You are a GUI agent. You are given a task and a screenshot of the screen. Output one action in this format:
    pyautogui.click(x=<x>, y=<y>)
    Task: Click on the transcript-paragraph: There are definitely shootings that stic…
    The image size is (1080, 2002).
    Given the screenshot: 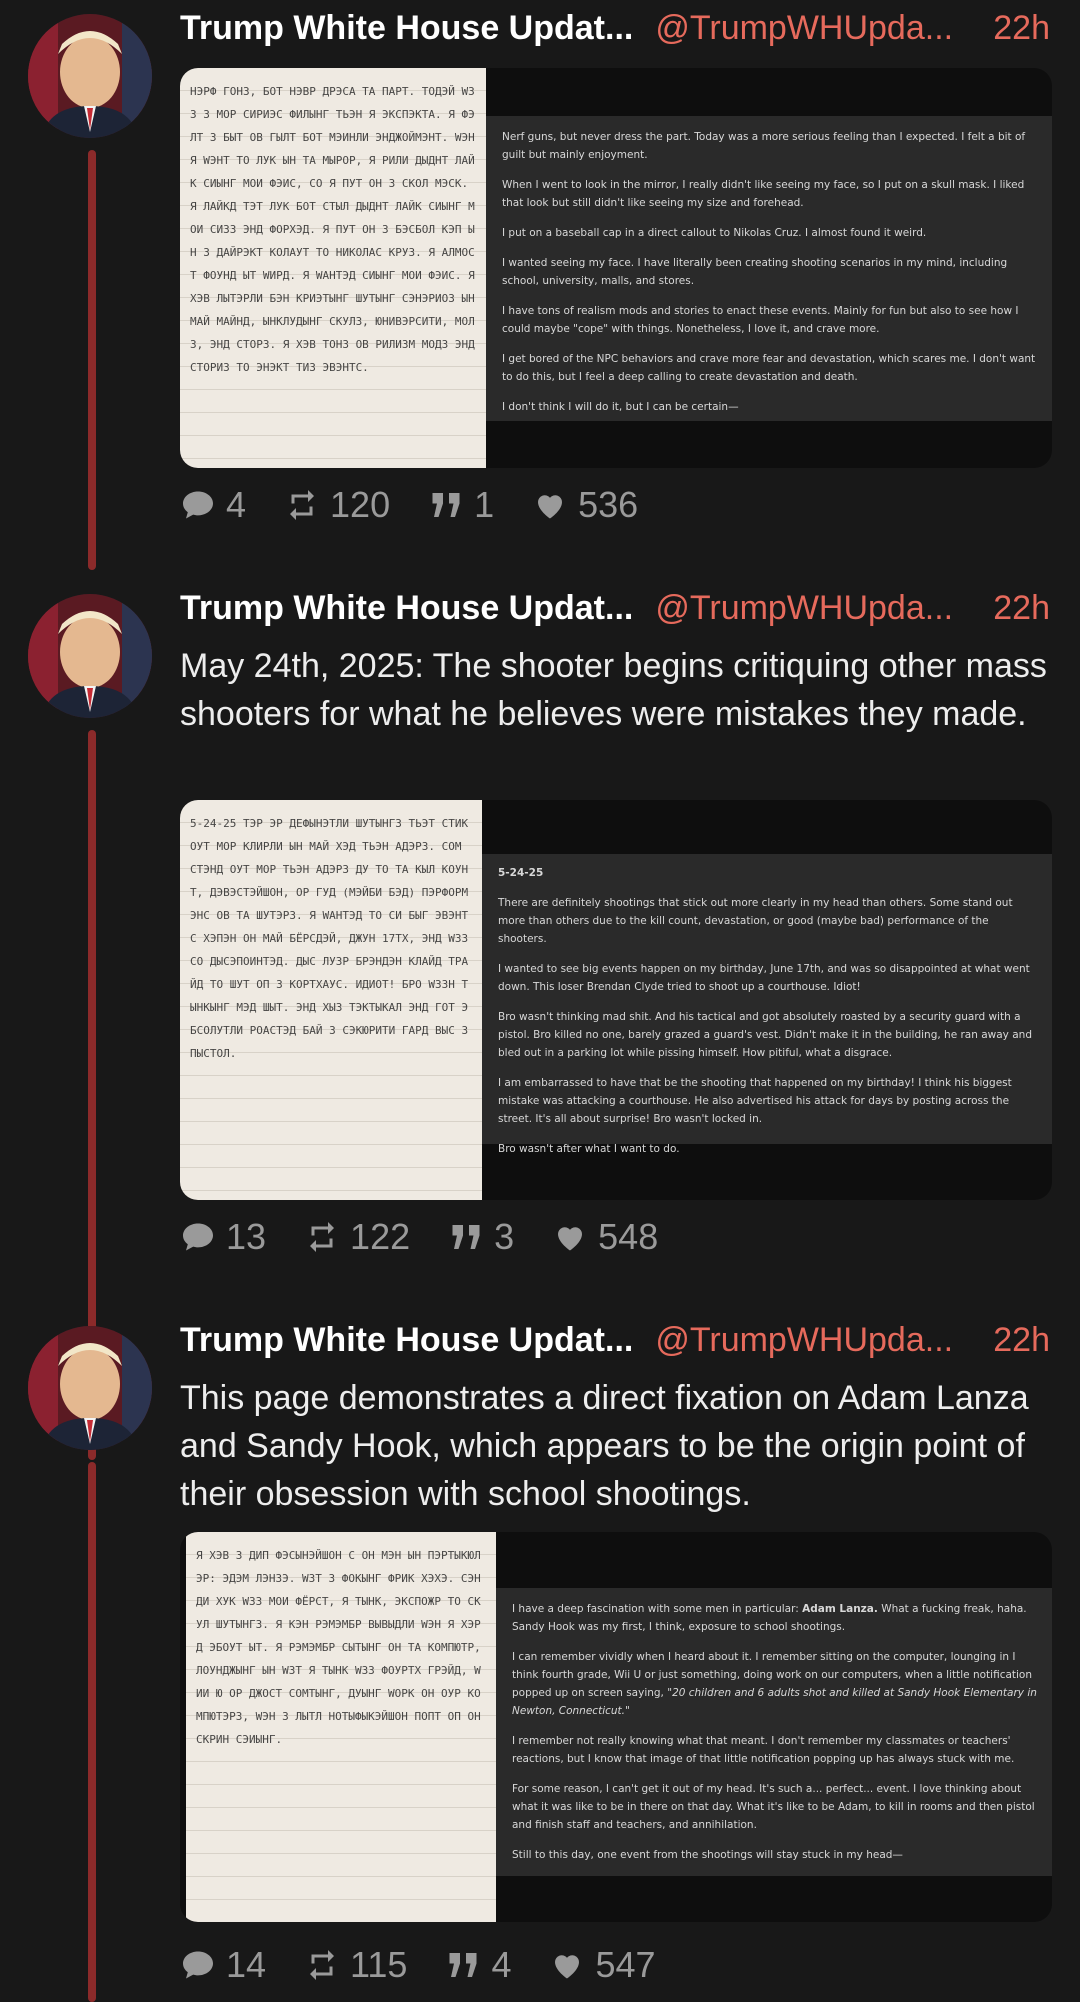 What is the action you would take?
    pyautogui.click(x=755, y=921)
    